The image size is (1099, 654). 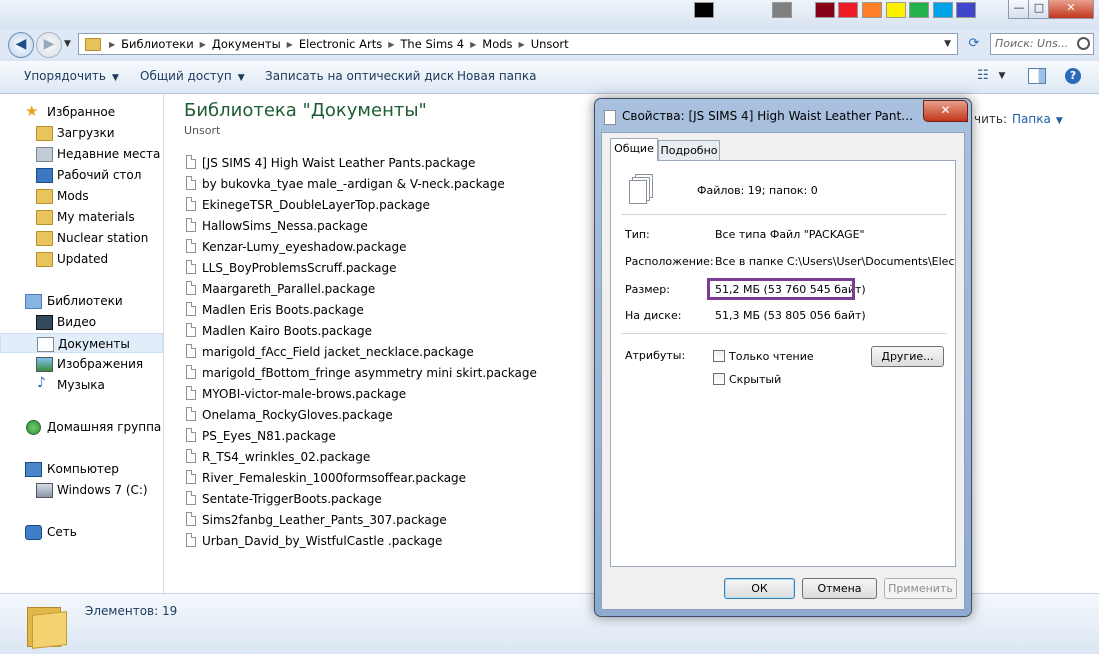 I want to click on minimize-button: —, so click(x=1019, y=9).